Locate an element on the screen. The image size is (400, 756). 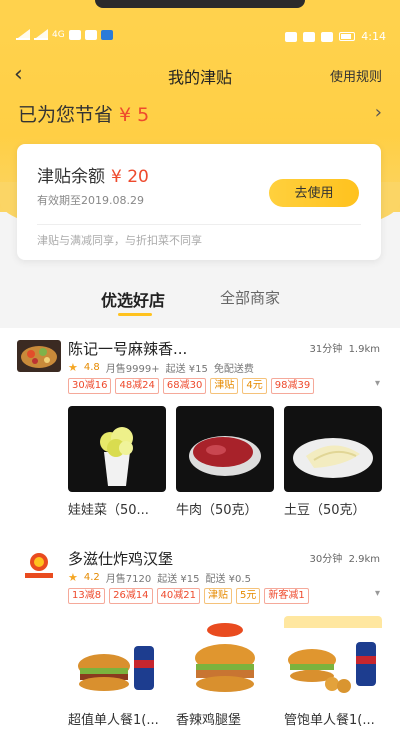
dish-name: 土豆（50克） is located at coordinates (325, 510).